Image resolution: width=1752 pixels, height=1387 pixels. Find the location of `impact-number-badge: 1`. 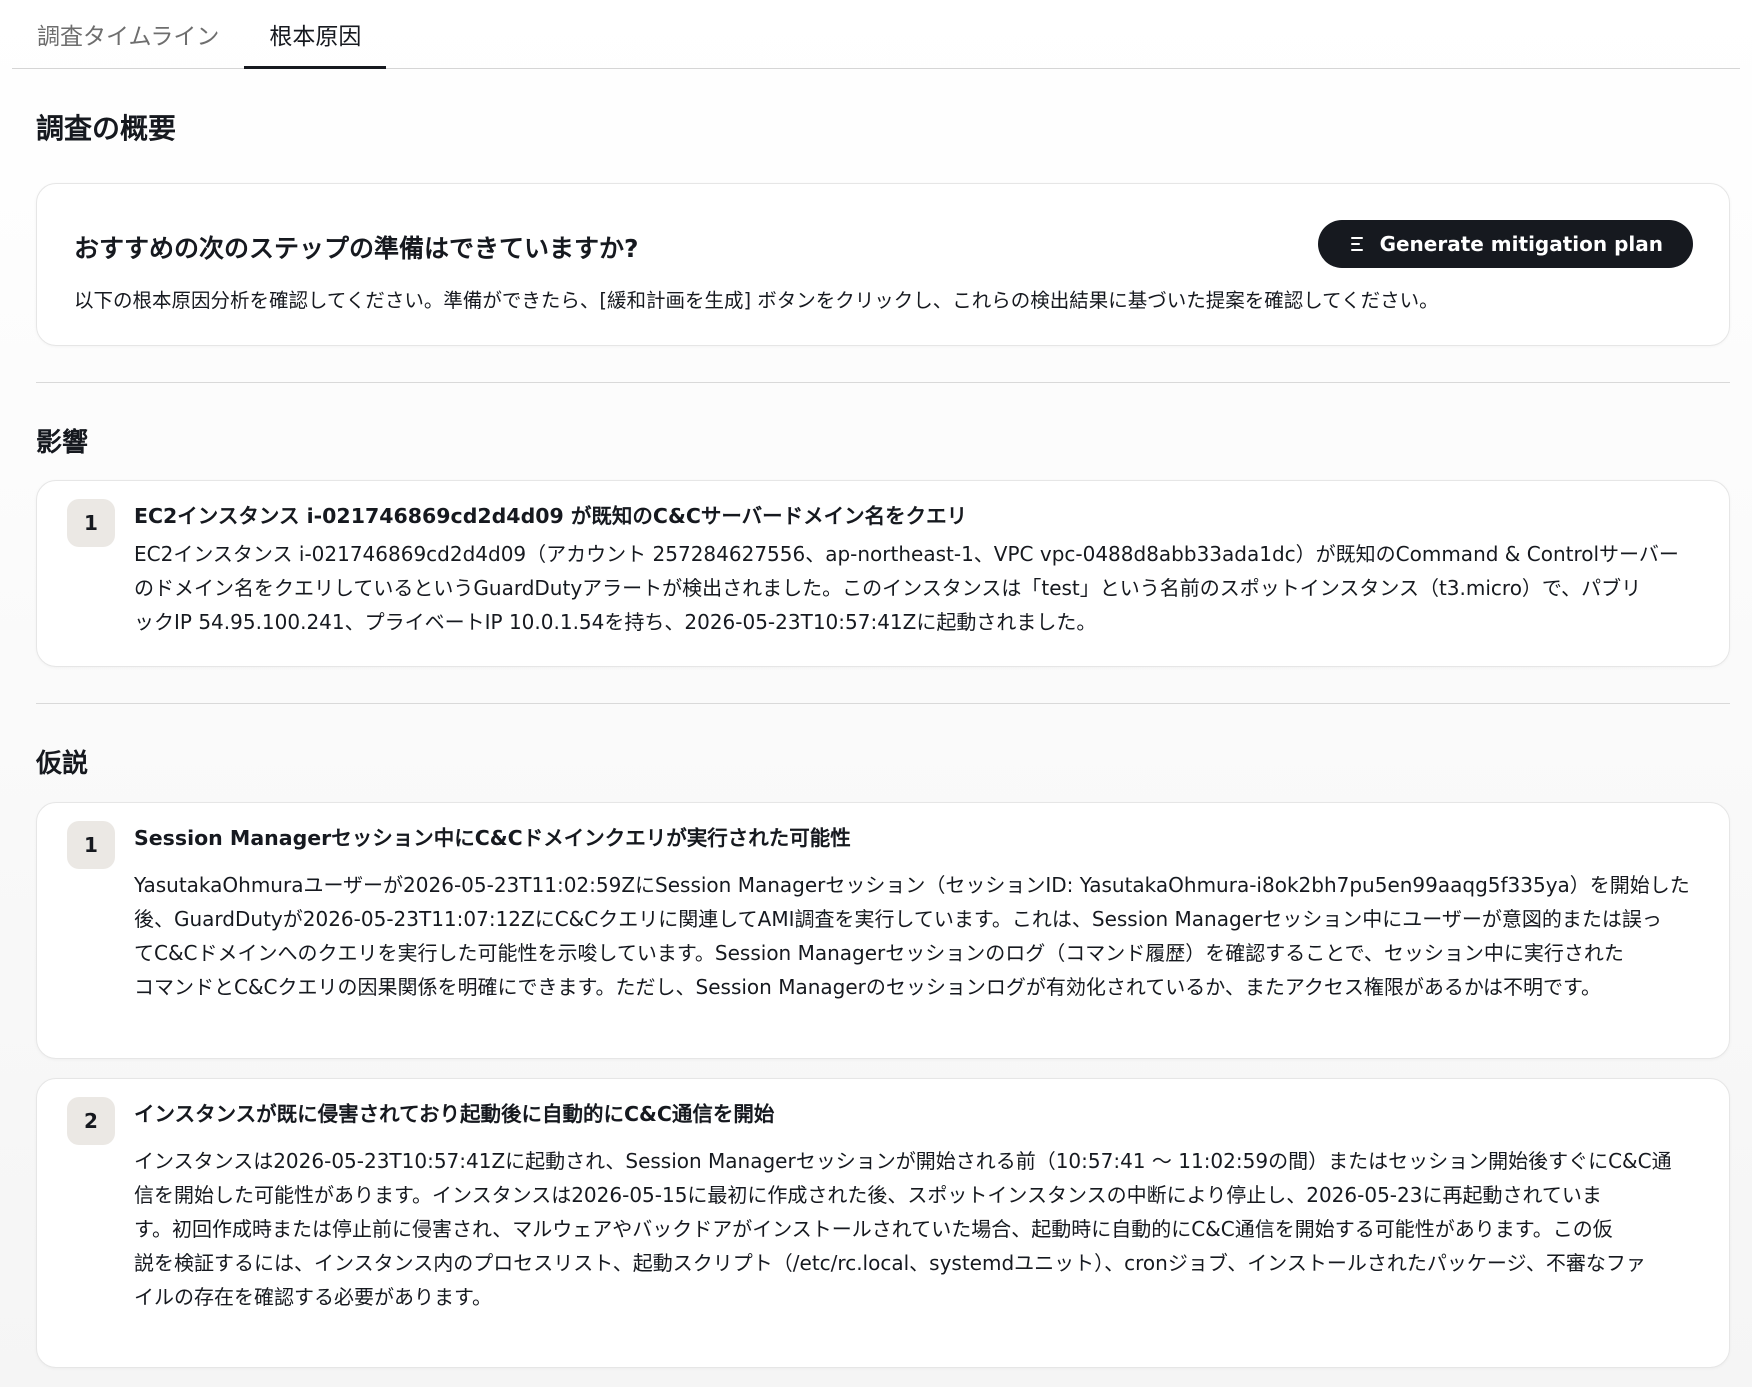

impact-number-badge: 1 is located at coordinates (91, 523).